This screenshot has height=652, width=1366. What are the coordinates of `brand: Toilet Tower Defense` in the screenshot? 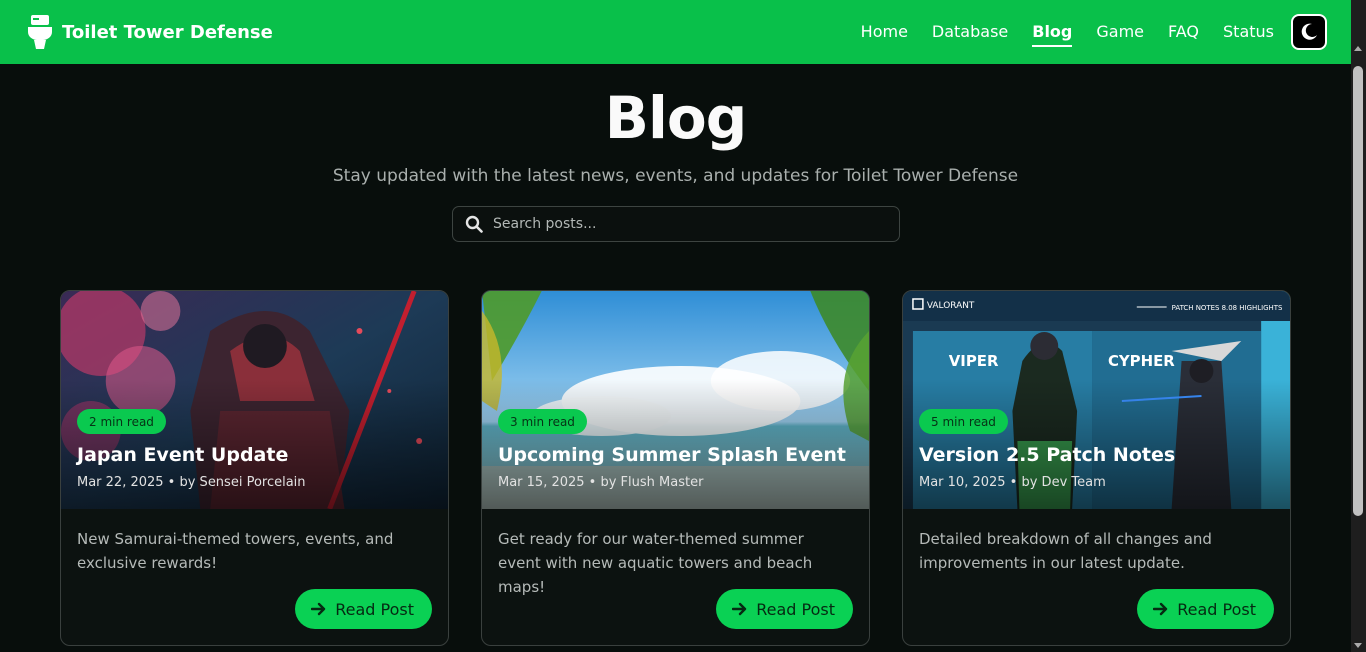 It's located at (150, 32).